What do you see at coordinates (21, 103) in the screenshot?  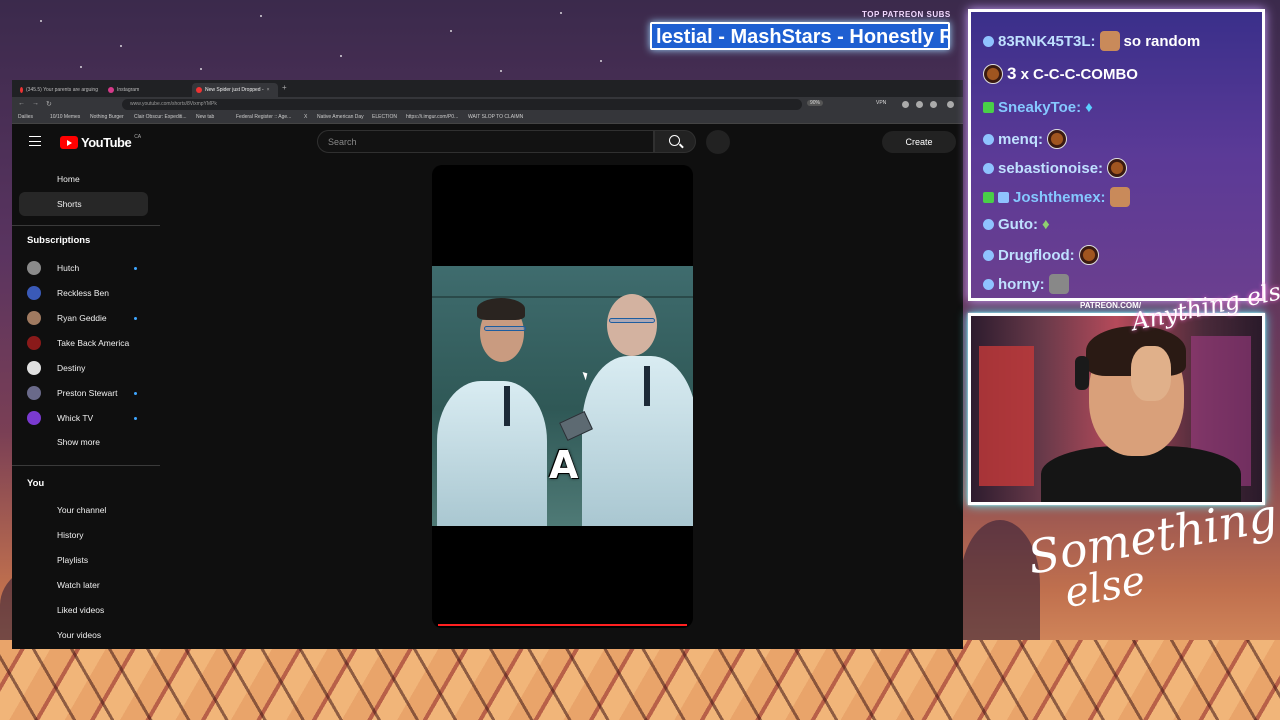 I see `back-icon: ←` at bounding box center [21, 103].